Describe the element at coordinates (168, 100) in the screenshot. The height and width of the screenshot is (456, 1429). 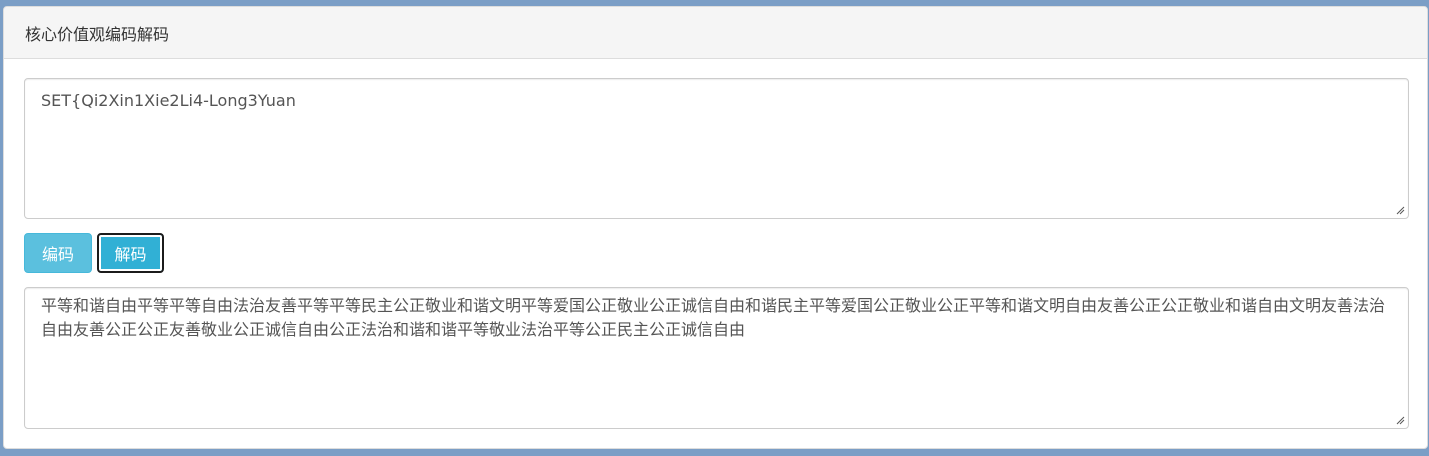
I see `input-text: SET{Qi2Xin1Xie2Li4-Long3Yuan` at that location.